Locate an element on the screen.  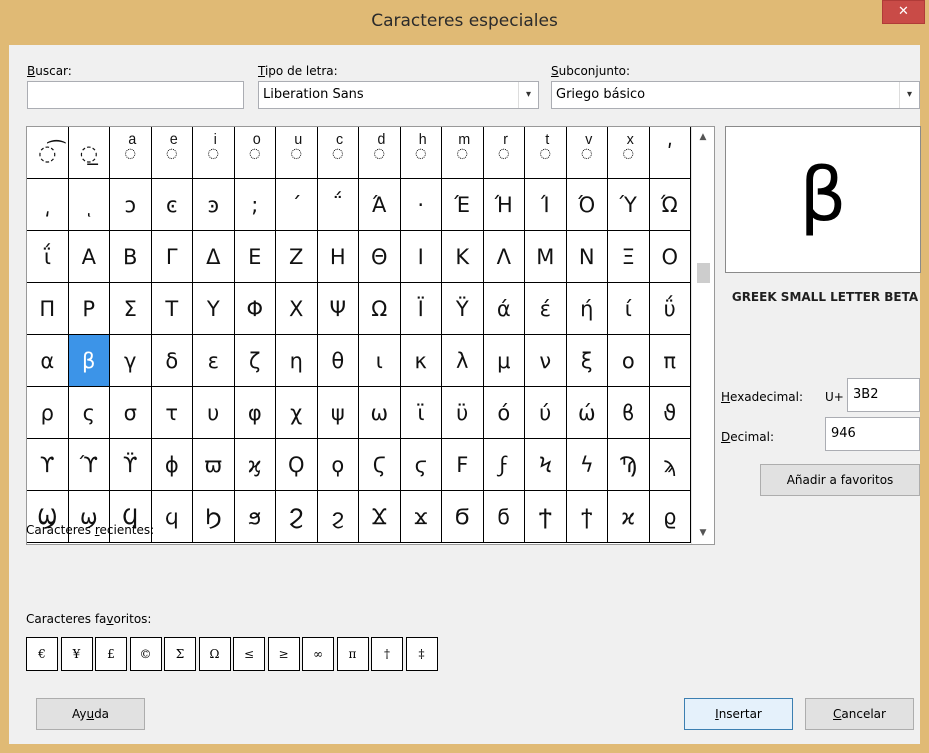
character-cell: Χ is located at coordinates (297, 309).